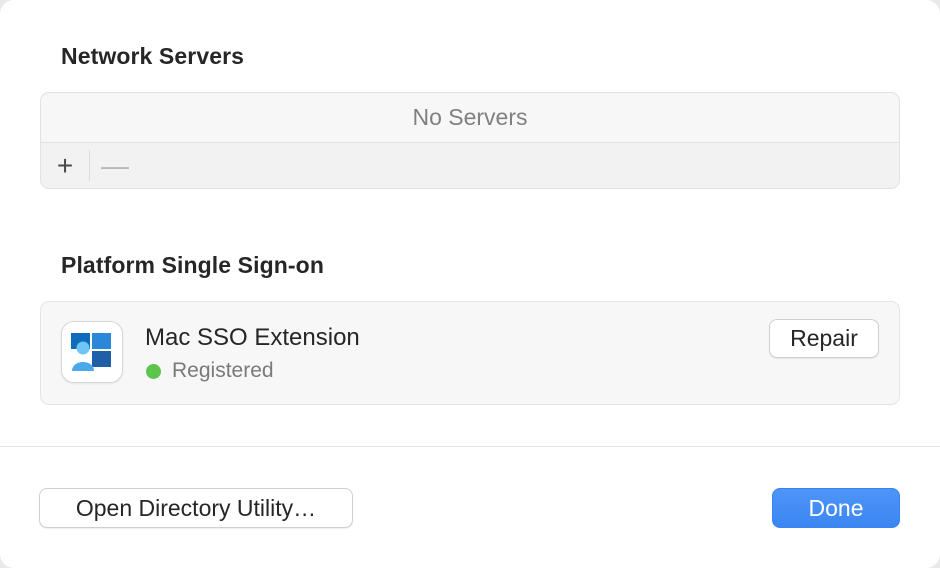 This screenshot has height=568, width=940. I want to click on no-servers-placeholder: No Servers, so click(470, 117).